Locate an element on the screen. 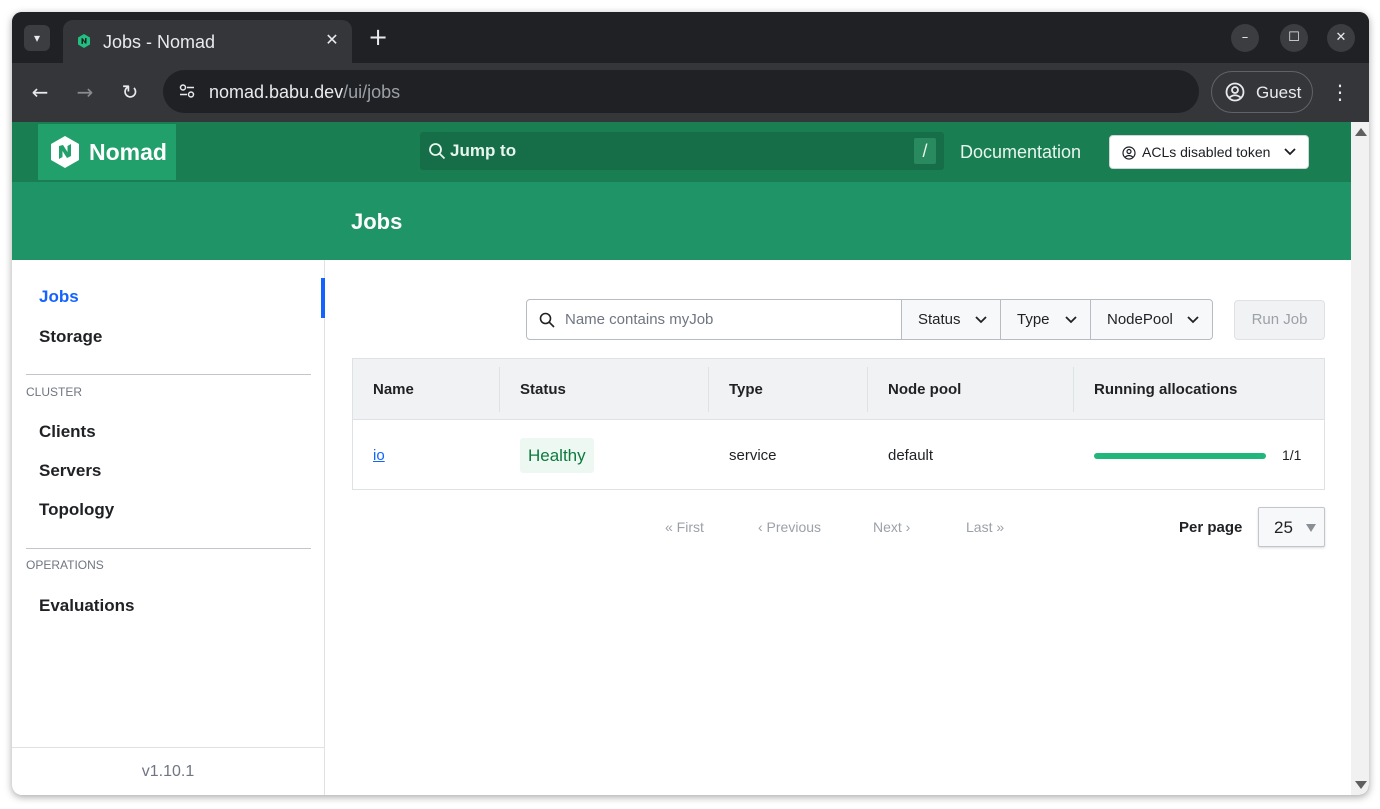 This screenshot has height=809, width=1380. per-page-label: Per page is located at coordinates (1211, 527).